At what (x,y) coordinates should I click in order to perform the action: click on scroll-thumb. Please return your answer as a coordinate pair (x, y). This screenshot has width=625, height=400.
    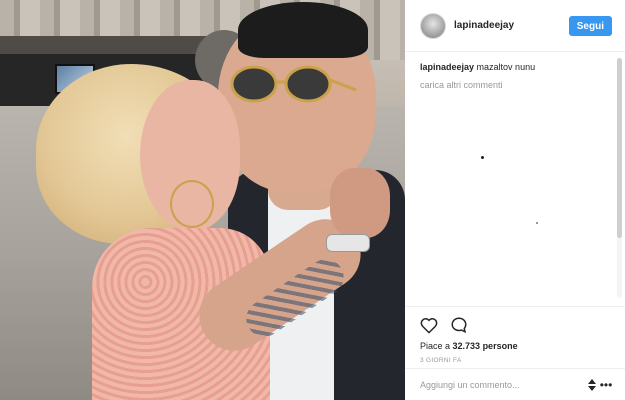
    Looking at the image, I should click on (619, 148).